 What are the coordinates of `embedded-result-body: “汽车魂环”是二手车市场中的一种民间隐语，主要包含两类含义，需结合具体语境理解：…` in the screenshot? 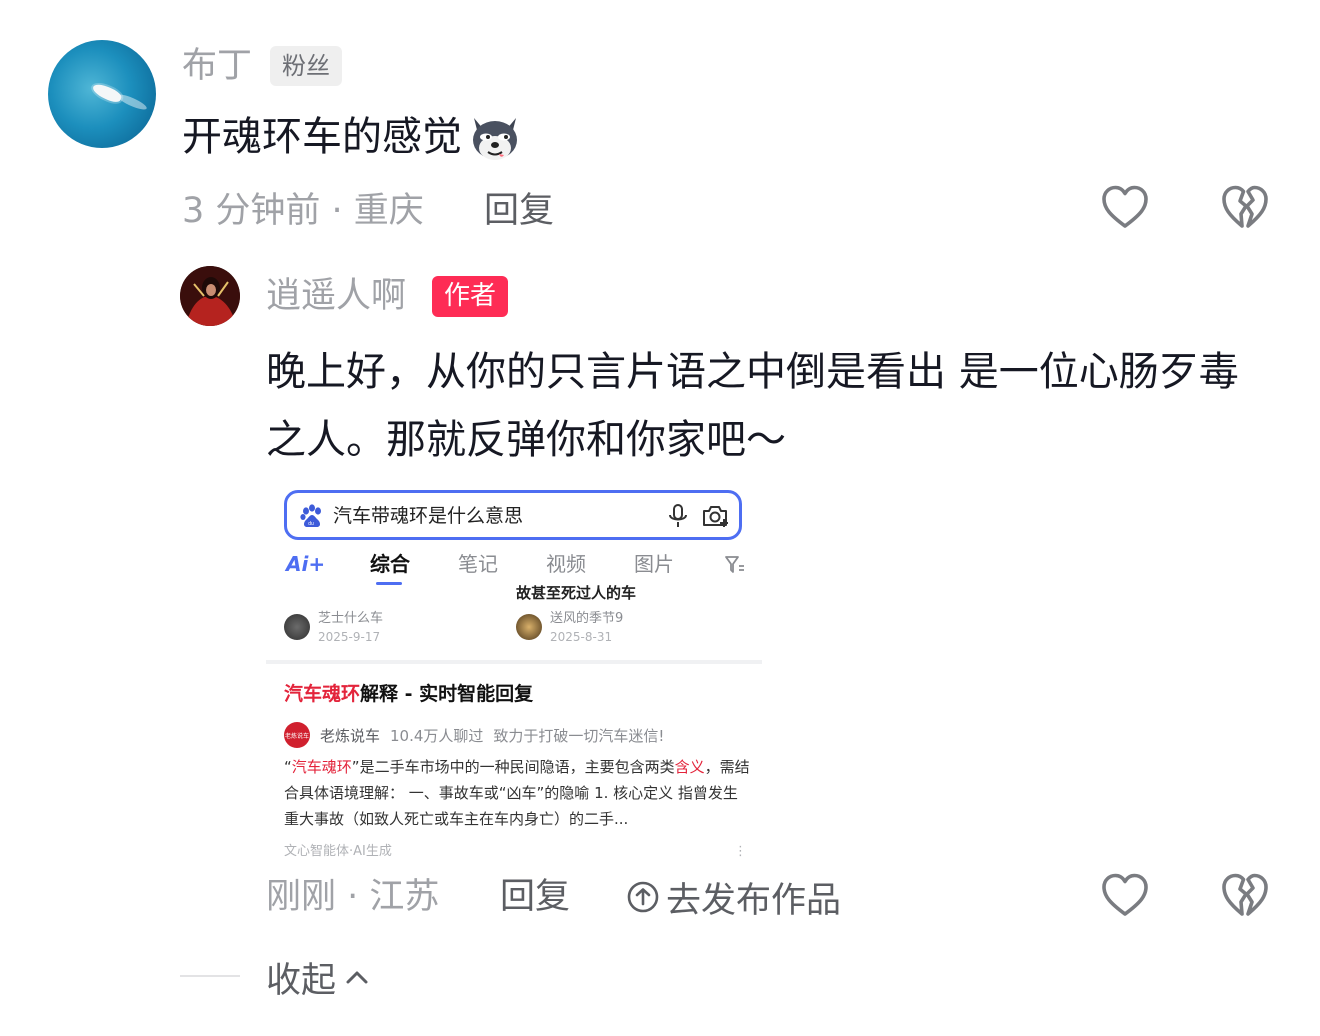 It's located at (517, 793).